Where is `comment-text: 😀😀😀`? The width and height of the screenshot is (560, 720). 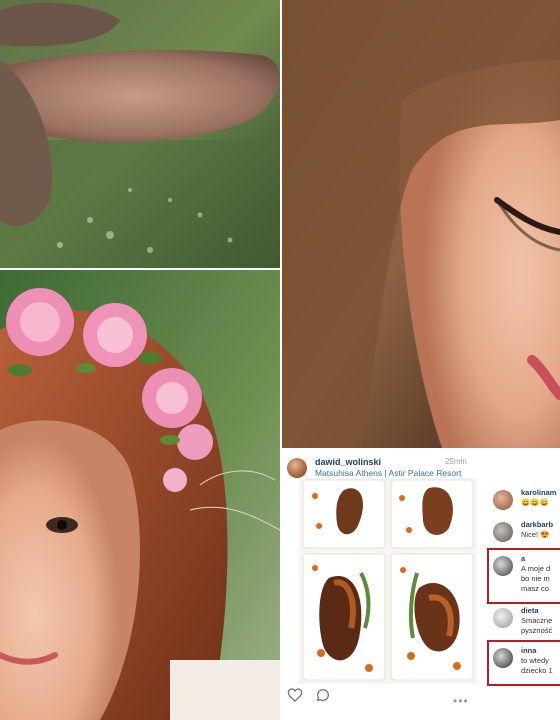
comment-text: 😀😀😀 is located at coordinates (535, 502).